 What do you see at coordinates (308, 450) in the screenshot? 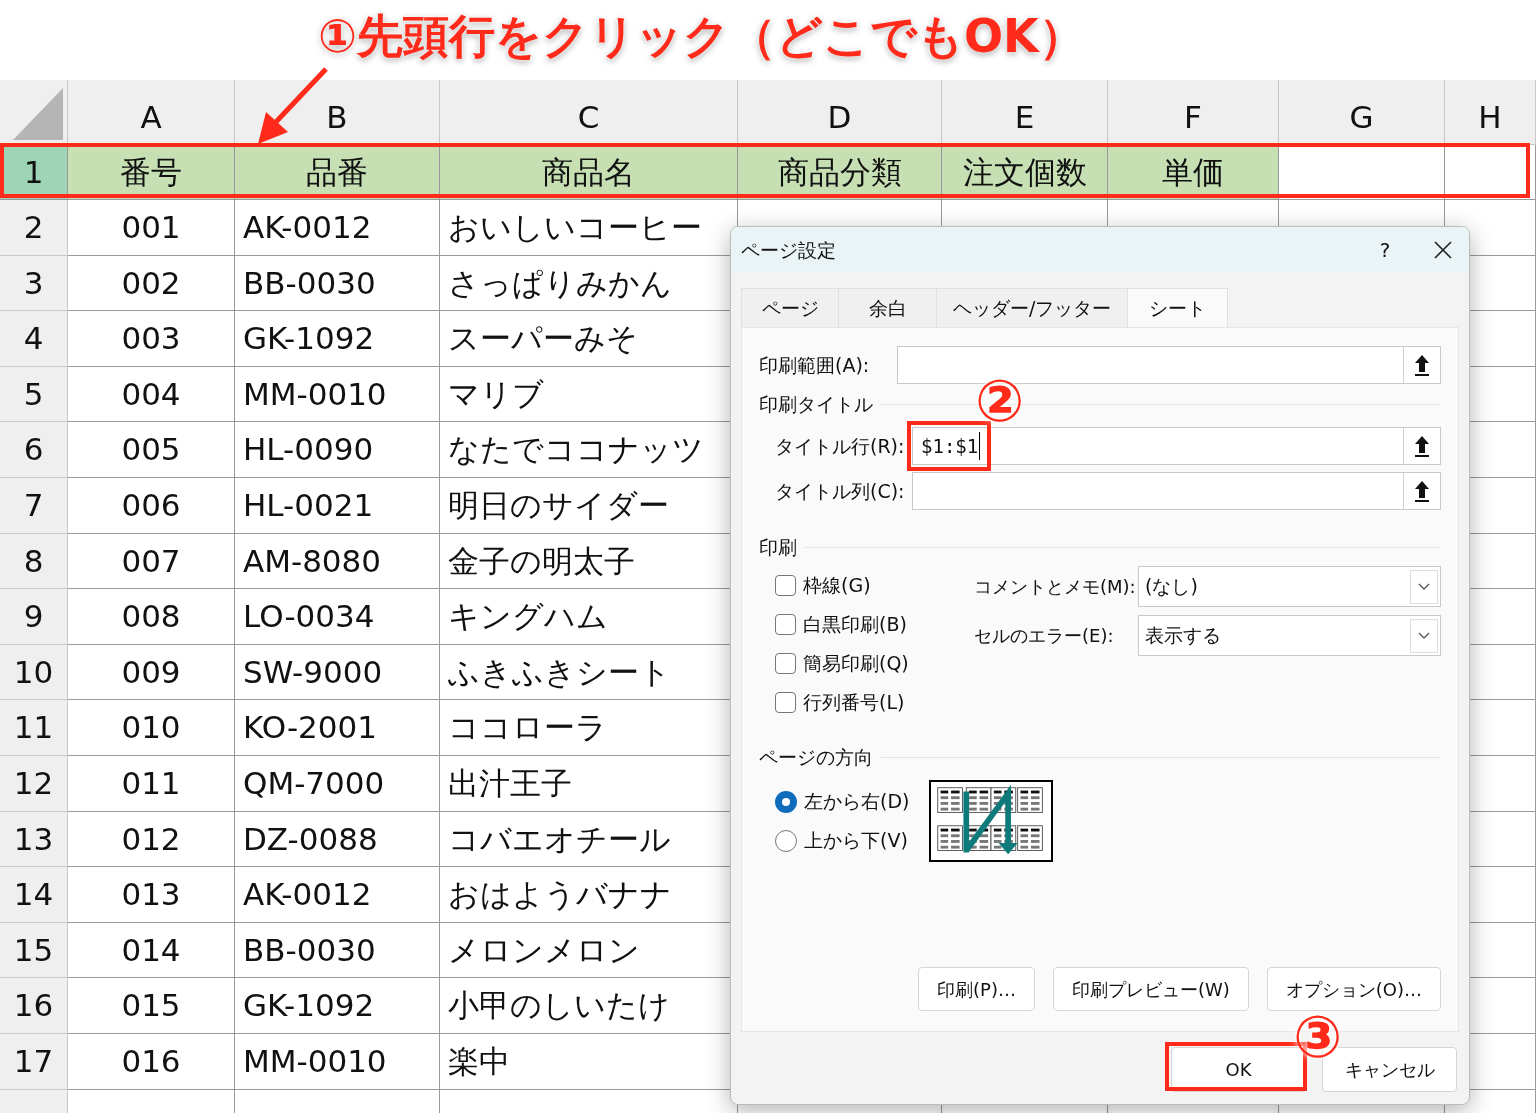
I see `table-cell-text: HL-0090` at bounding box center [308, 450].